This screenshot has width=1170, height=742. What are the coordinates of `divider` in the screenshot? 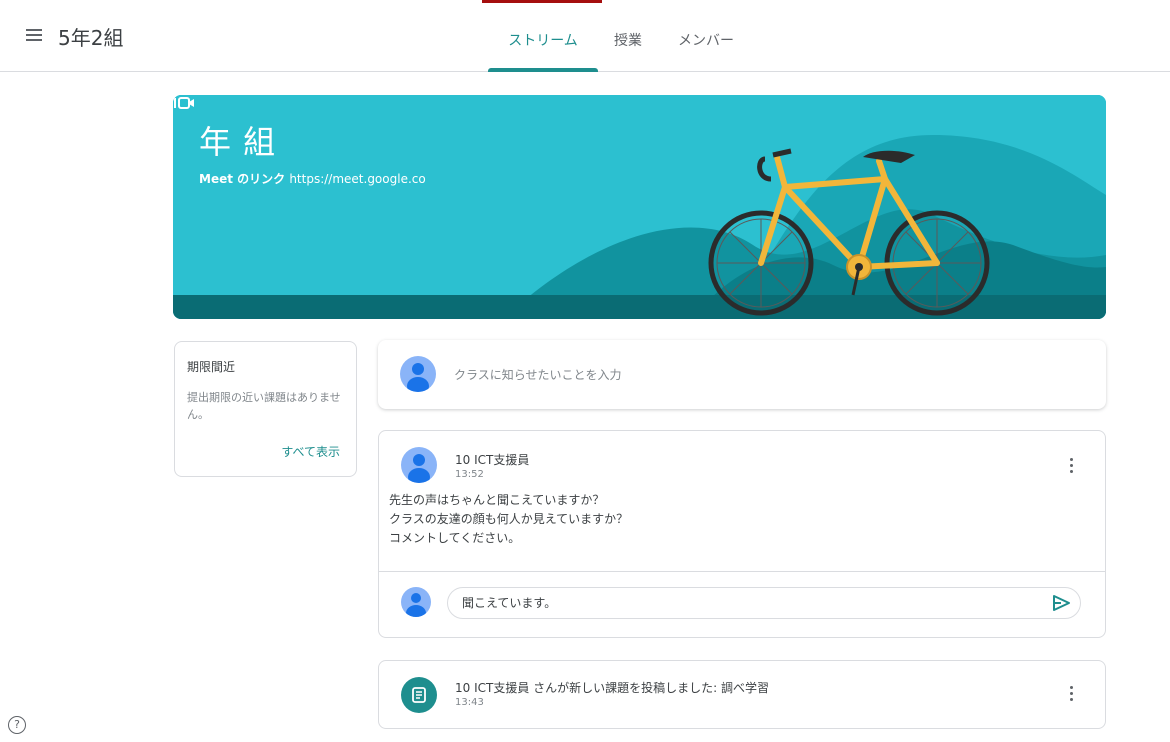 It's located at (742, 571).